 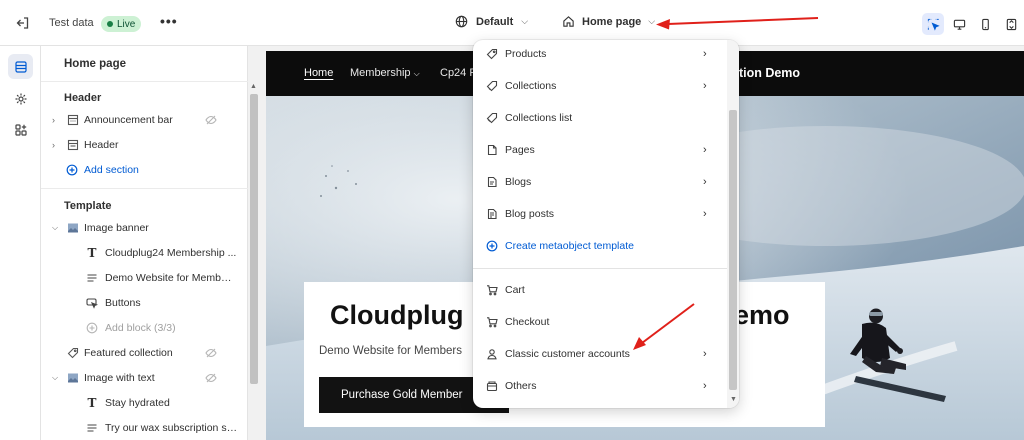 I want to click on dropdown-item-label: Blog posts, so click(x=530, y=214).